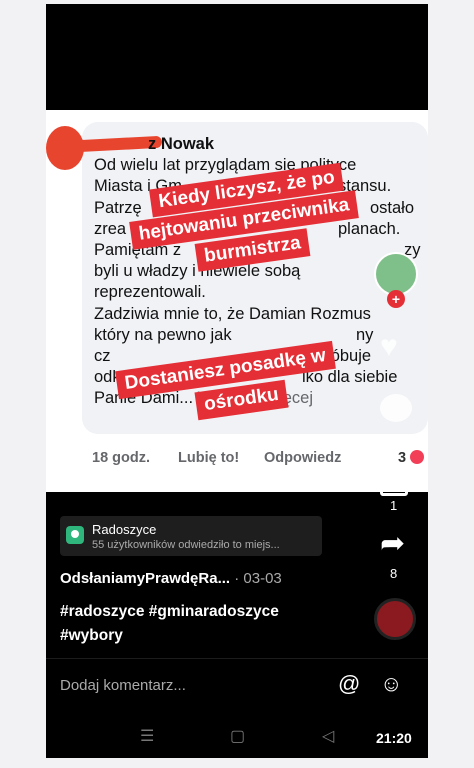  I want to click on like-link: Lubię to!, so click(208, 458).